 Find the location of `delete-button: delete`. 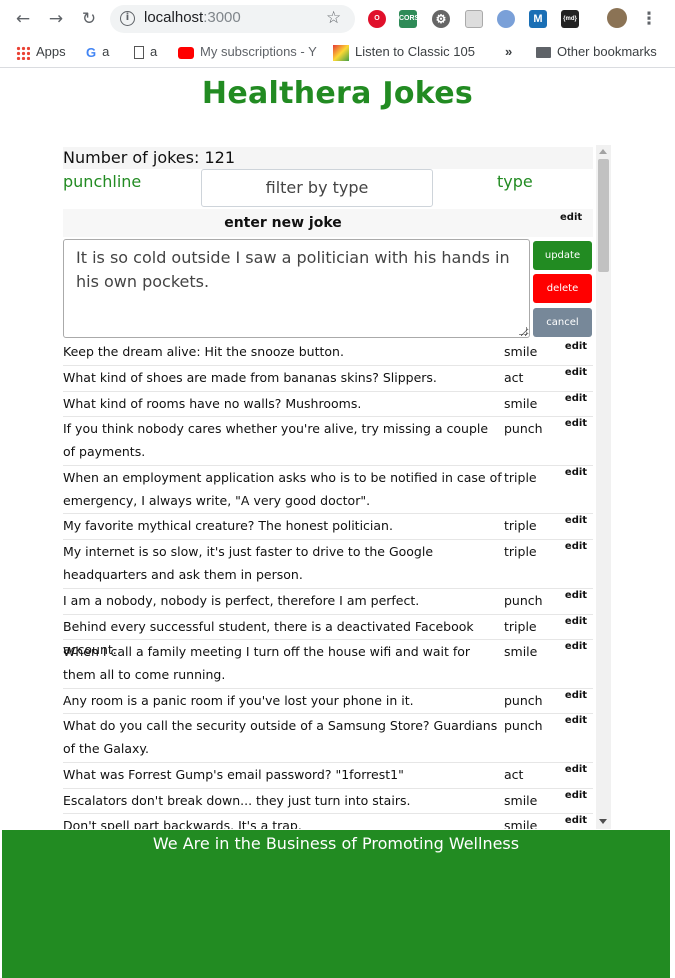

delete-button: delete is located at coordinates (562, 288).